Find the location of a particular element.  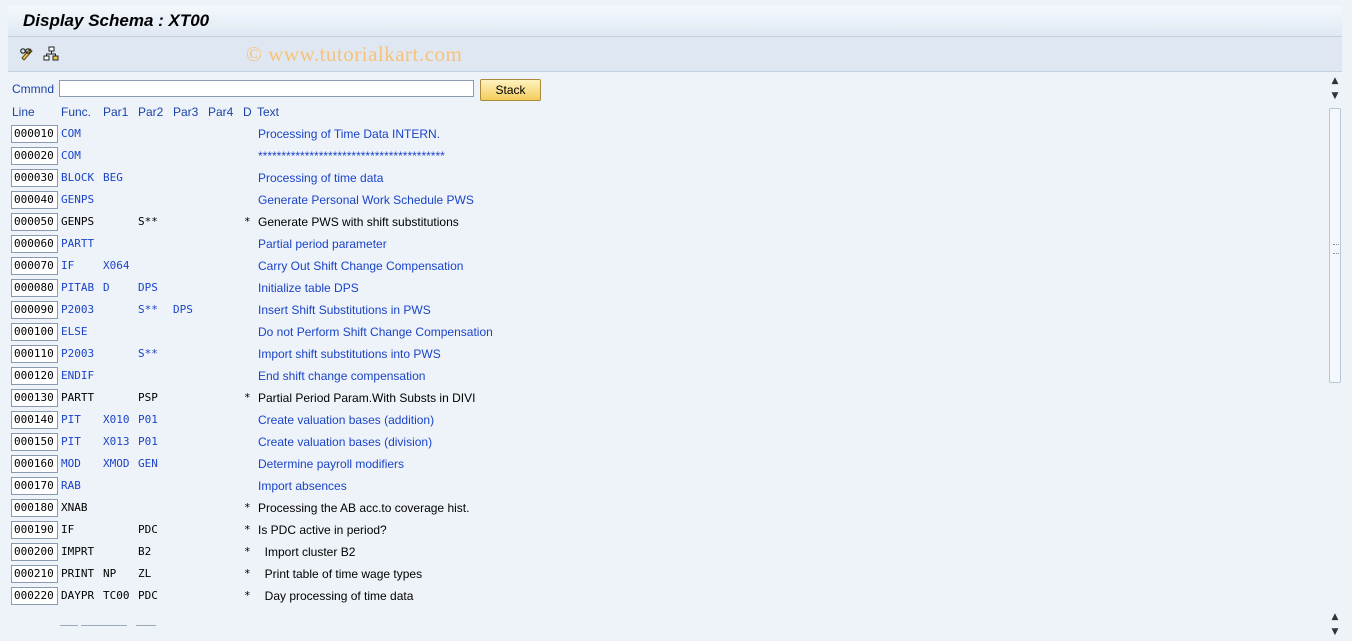

table-row: 000200 IMPRT B2 * Import cluster B2 is located at coordinates (308, 552).